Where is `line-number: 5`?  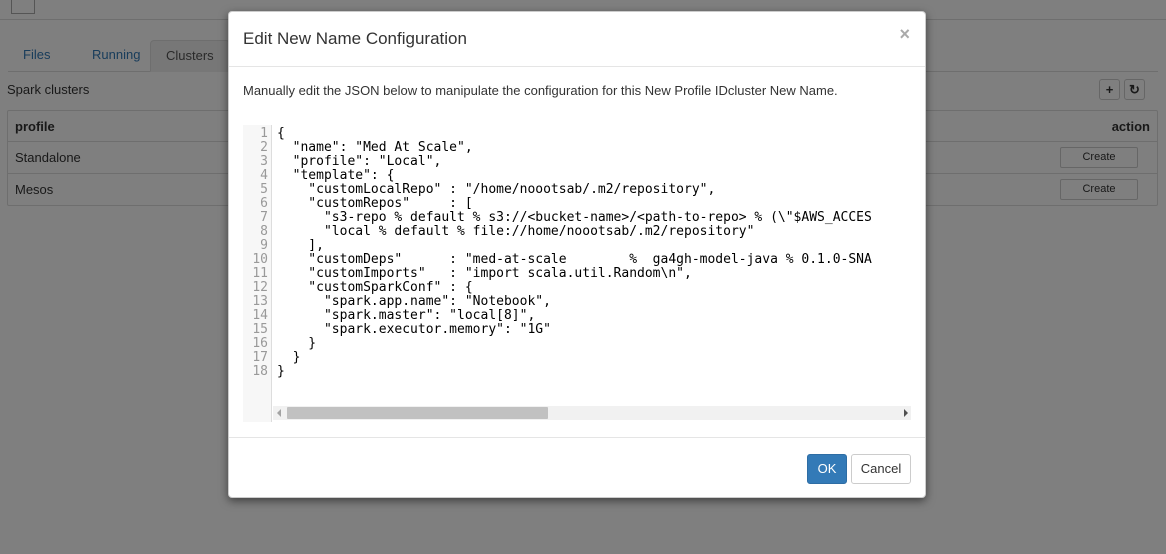 line-number: 5 is located at coordinates (264, 189).